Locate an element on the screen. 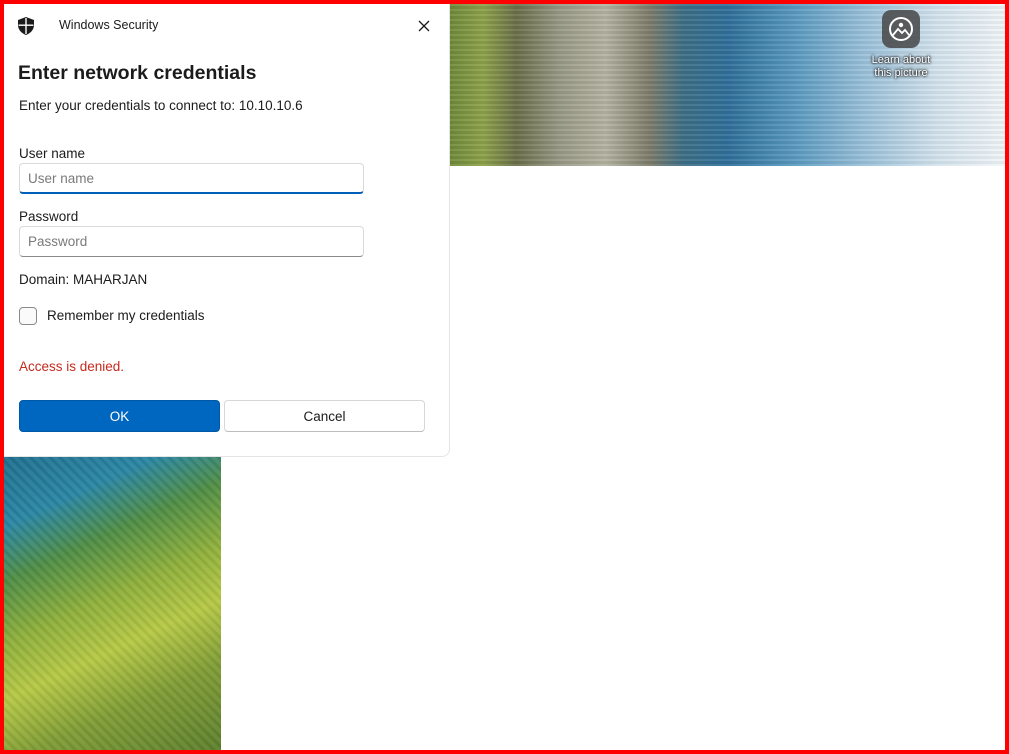 The width and height of the screenshot is (1009, 754). password-label: Password is located at coordinates (49, 216).